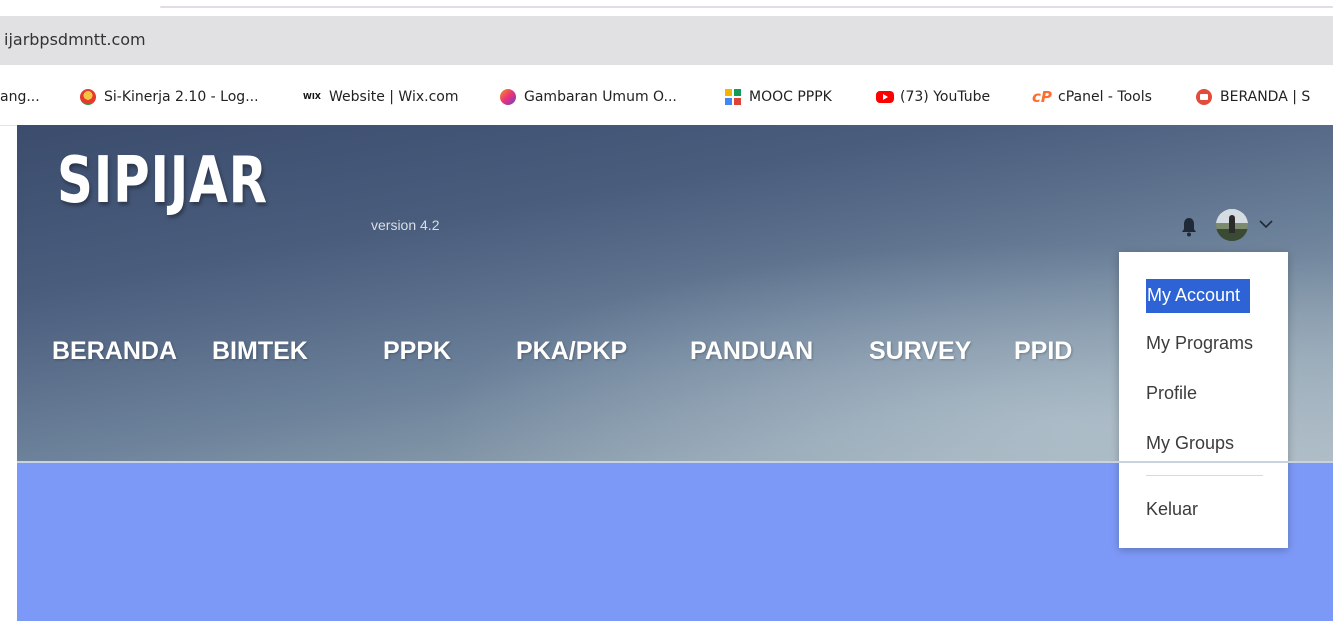 This screenshot has width=1333, height=621. Describe the element at coordinates (885, 97) in the screenshot. I see `youtube-icon` at that location.